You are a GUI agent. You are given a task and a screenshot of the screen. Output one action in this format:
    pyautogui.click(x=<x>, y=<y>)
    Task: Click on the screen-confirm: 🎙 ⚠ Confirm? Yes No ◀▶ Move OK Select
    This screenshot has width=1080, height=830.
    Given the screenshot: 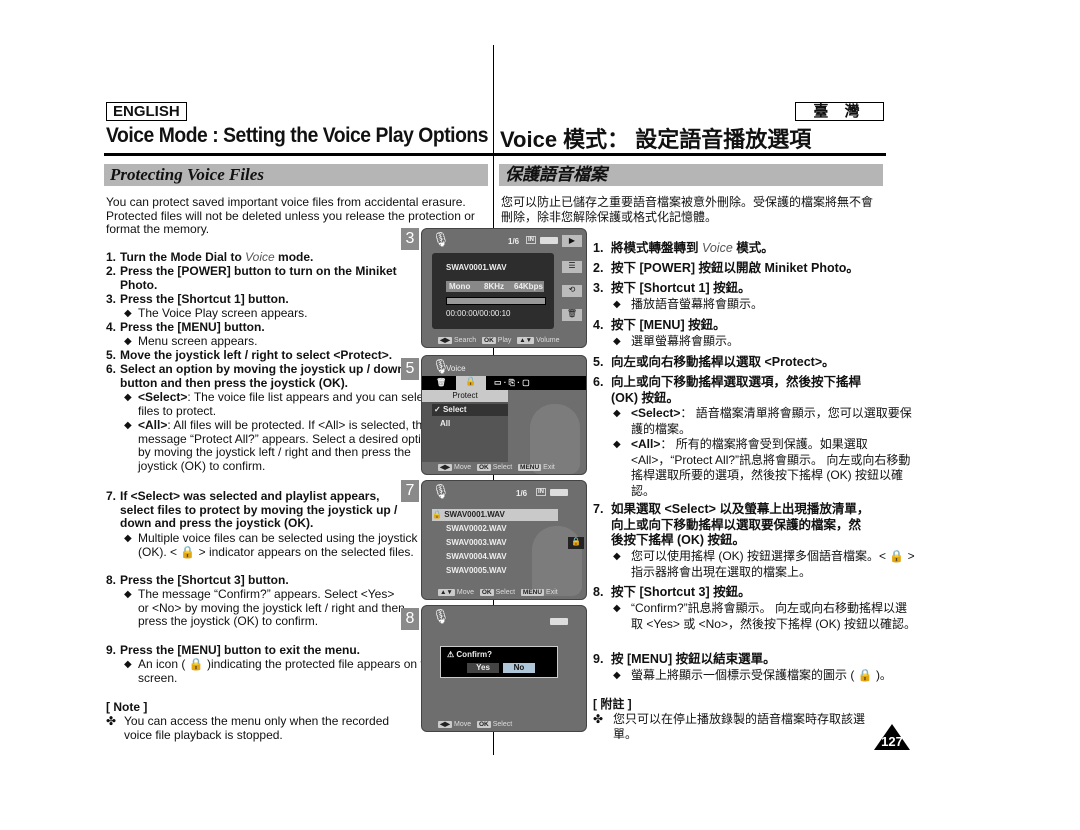 What is the action you would take?
    pyautogui.click(x=504, y=668)
    